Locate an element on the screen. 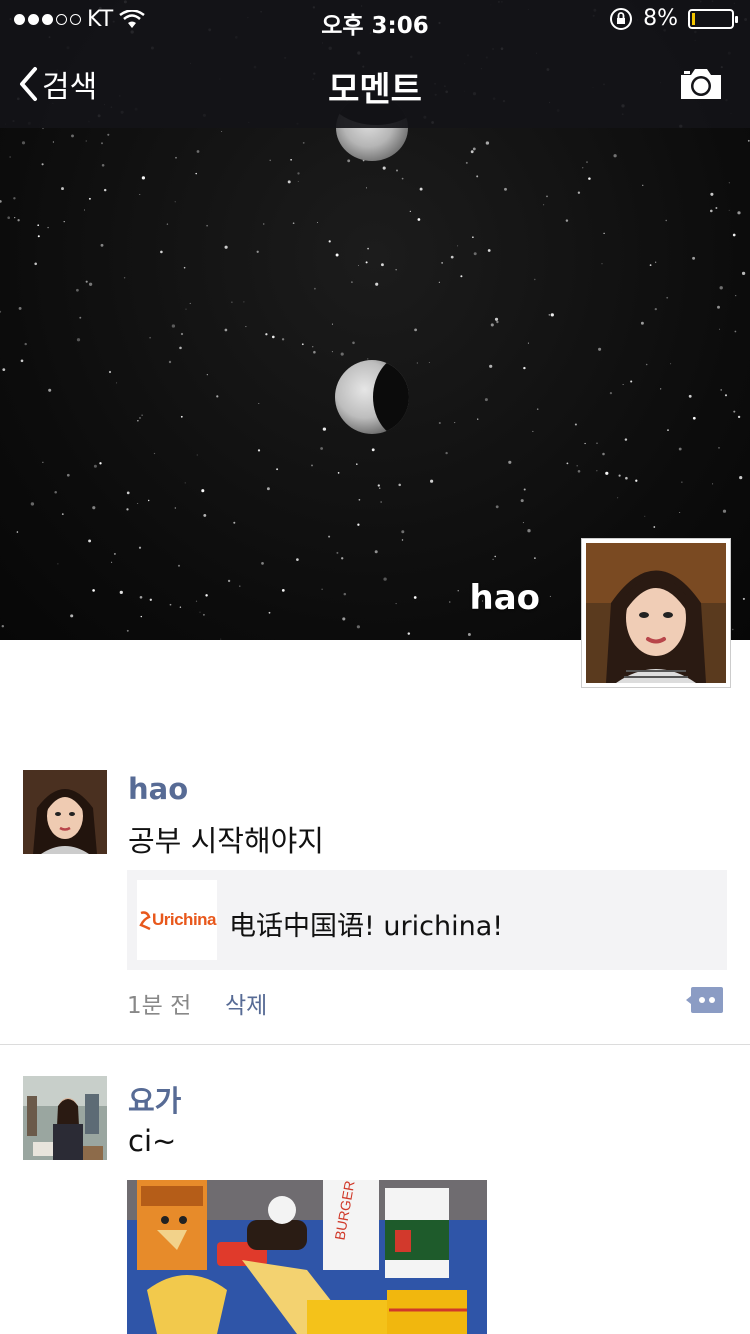 This screenshot has width=750, height=1334. profile-name: hao is located at coordinates (504, 598).